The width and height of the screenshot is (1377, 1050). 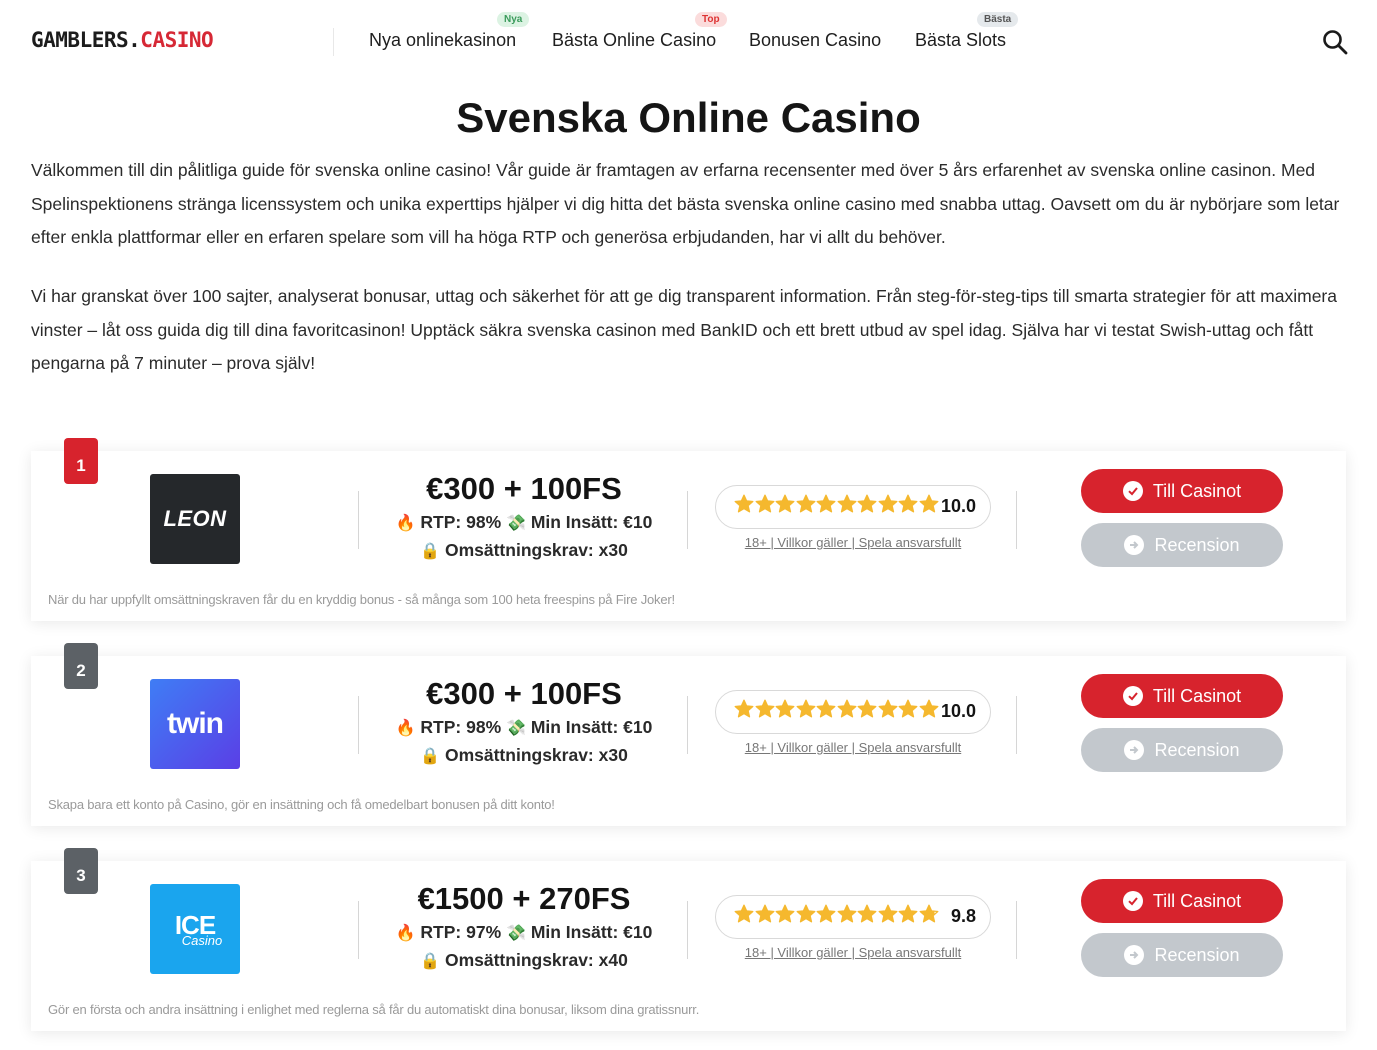 What do you see at coordinates (998, 19) in the screenshot?
I see `nav-badge-basta: Bästa` at bounding box center [998, 19].